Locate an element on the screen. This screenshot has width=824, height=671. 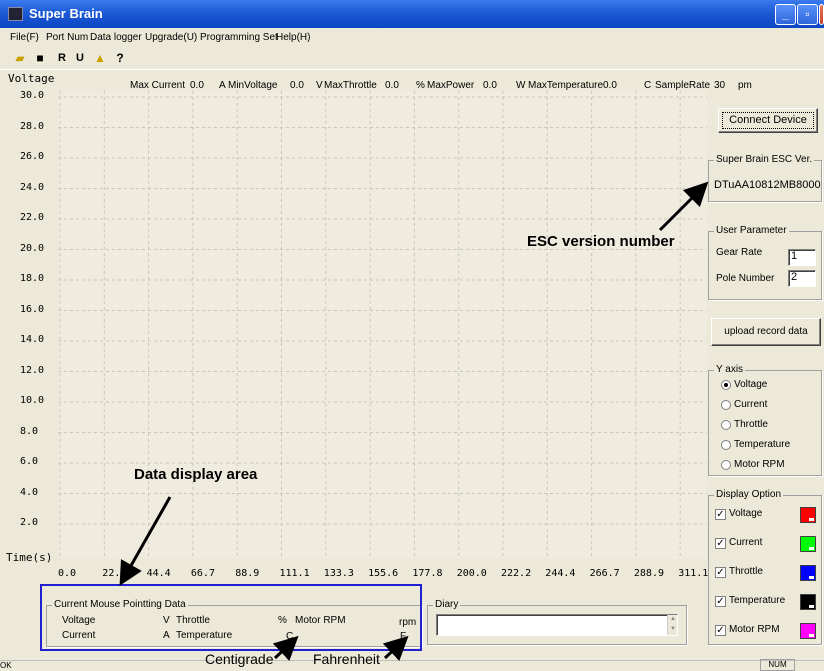
arrow-esc-version is located at coordinates (683, 206).